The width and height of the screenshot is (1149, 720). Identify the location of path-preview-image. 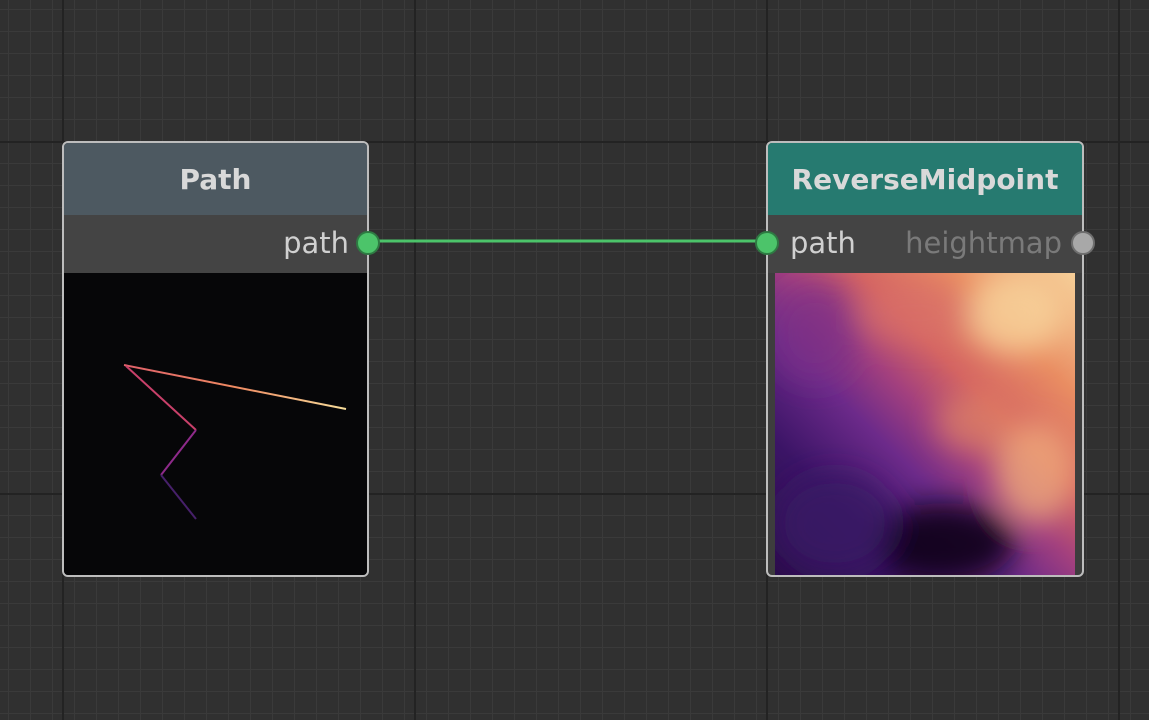
(215, 424).